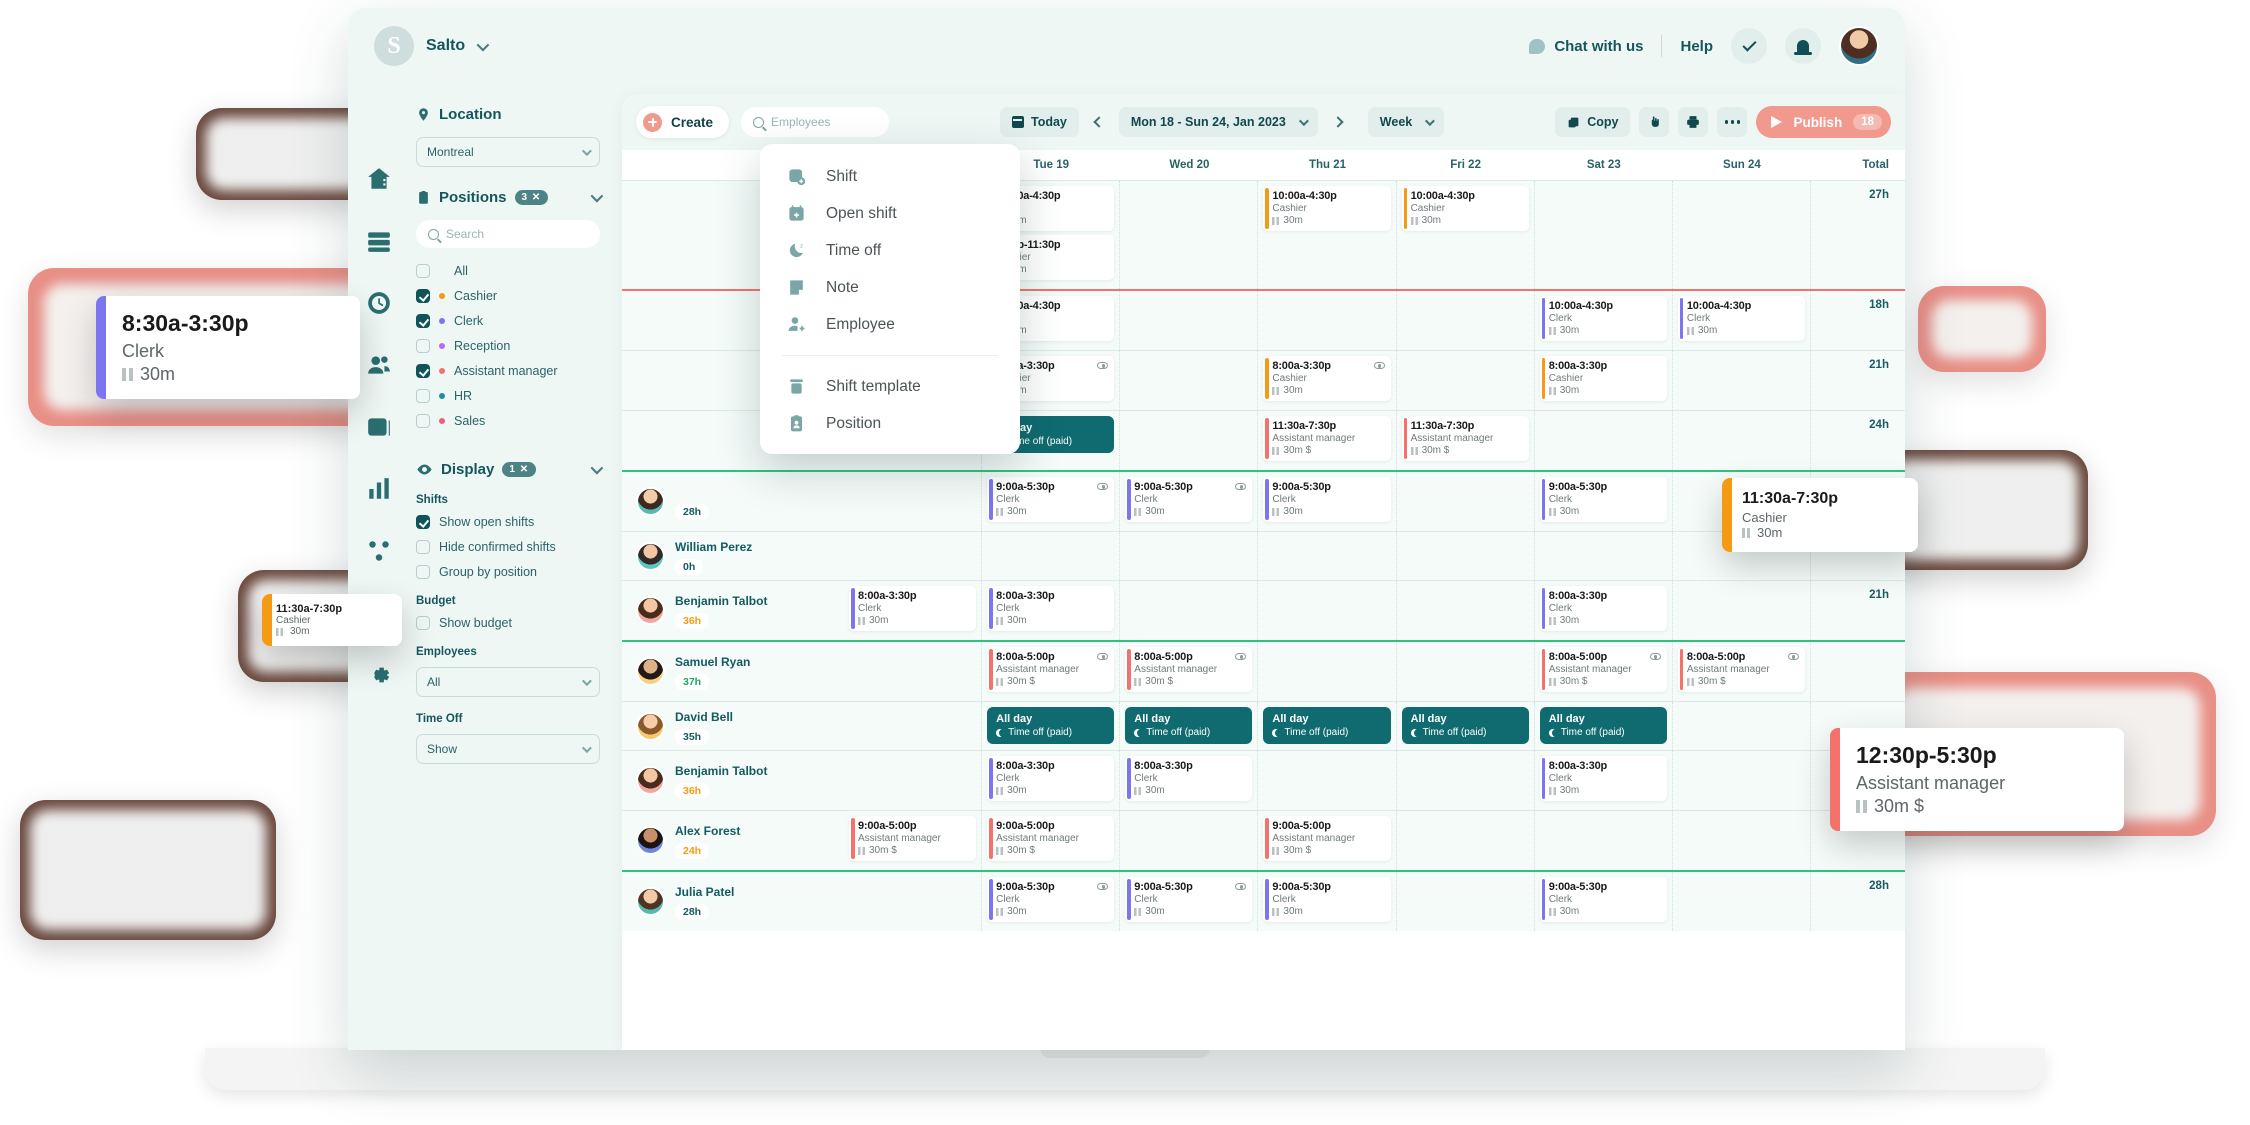 This screenshot has width=2250, height=1125. What do you see at coordinates (510, 469) in the screenshot?
I see `display-section-header: Display 1 ✕` at bounding box center [510, 469].